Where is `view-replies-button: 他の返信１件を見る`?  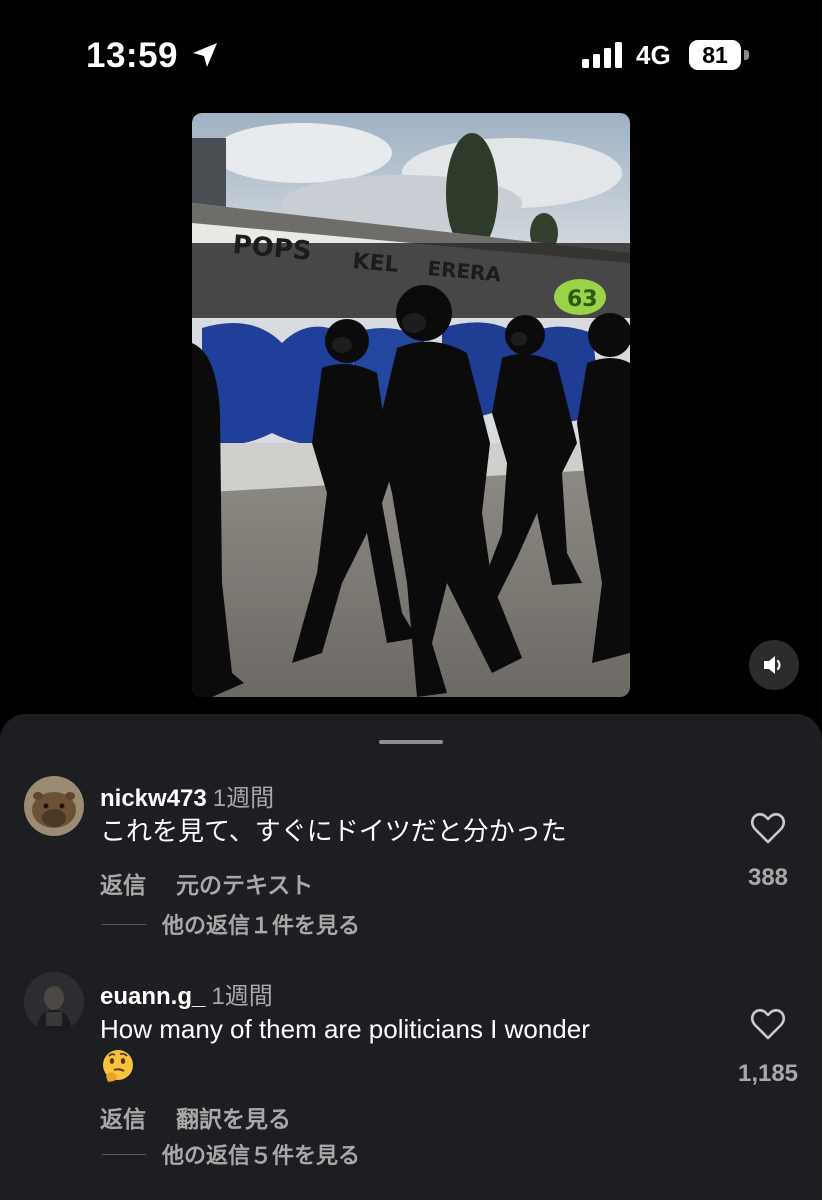
view-replies-button: 他の返信１件を見る is located at coordinates (231, 924).